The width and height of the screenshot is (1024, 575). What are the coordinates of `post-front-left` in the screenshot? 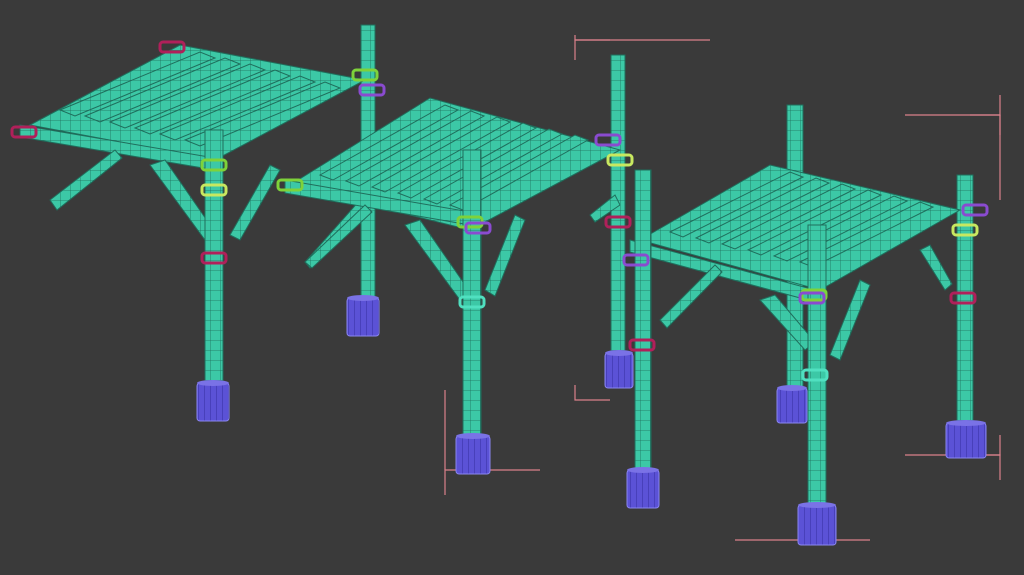 It's located at (643, 322).